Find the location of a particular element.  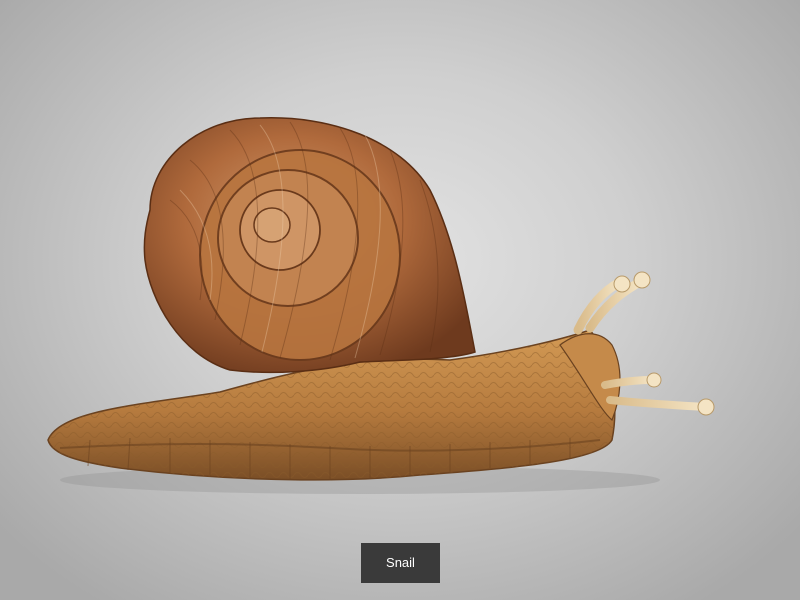

lower-tentacle-top is located at coordinates (628, 382).